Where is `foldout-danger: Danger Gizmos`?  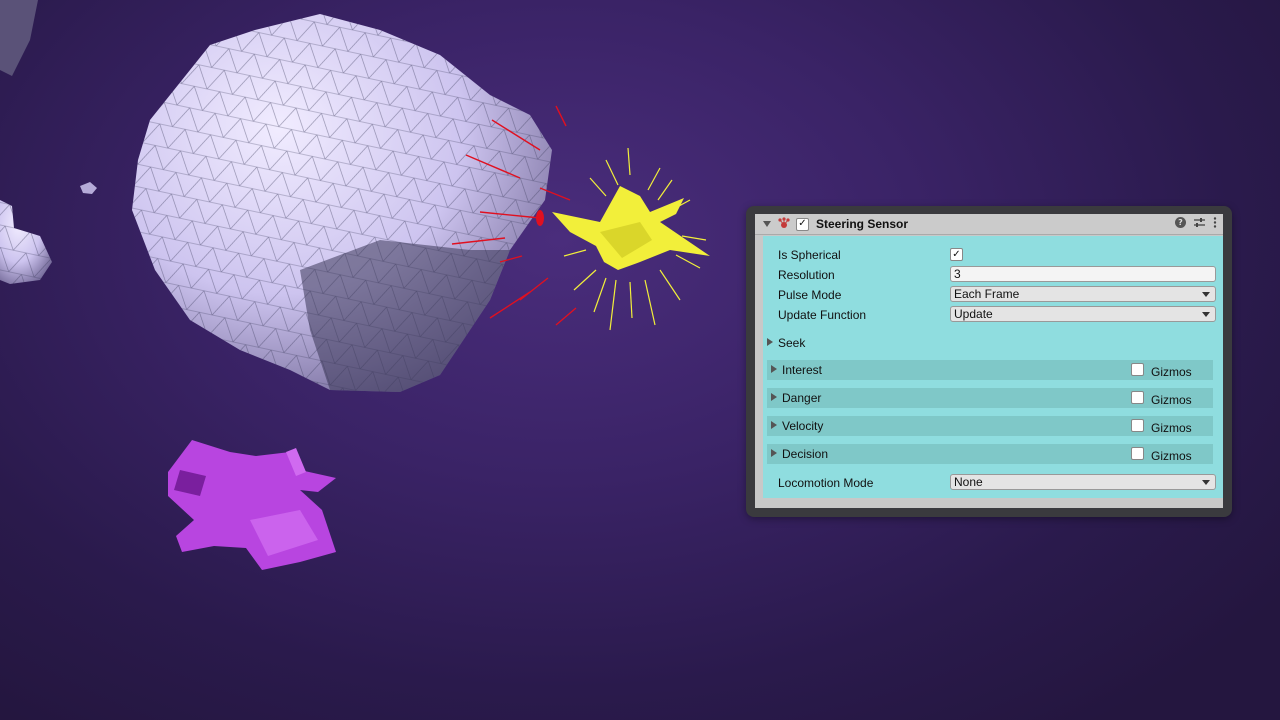
foldout-danger: Danger Gizmos is located at coordinates (990, 398).